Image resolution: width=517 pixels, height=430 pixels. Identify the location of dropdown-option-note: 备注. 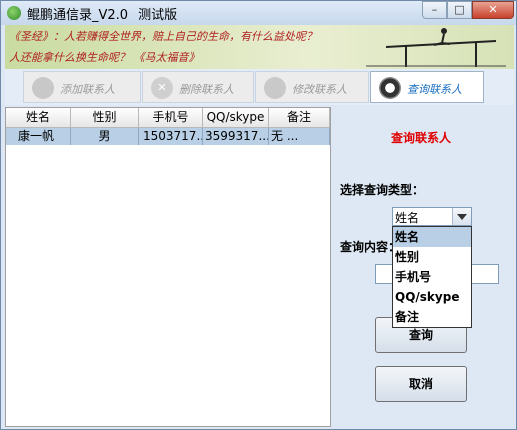
(432, 317).